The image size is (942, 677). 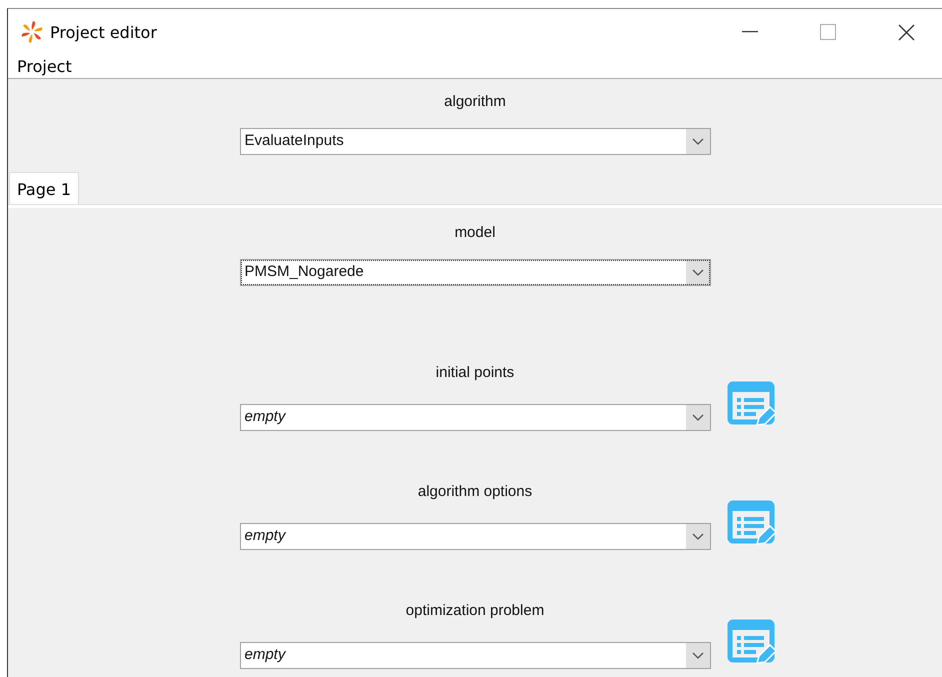 What do you see at coordinates (475, 610) in the screenshot?
I see `field-label: optimization problem` at bounding box center [475, 610].